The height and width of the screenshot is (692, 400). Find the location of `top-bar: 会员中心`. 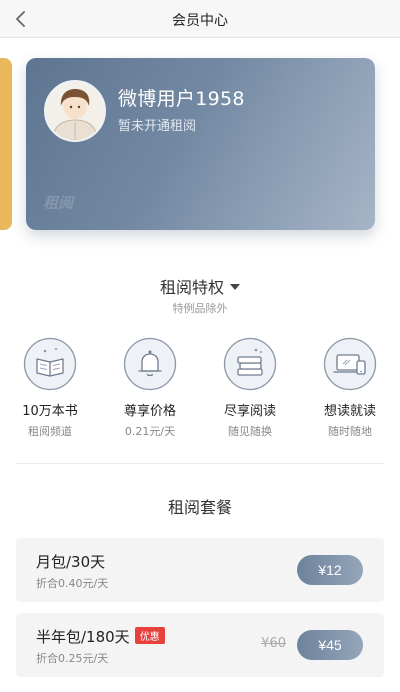

top-bar: 会员中心 is located at coordinates (200, 19).